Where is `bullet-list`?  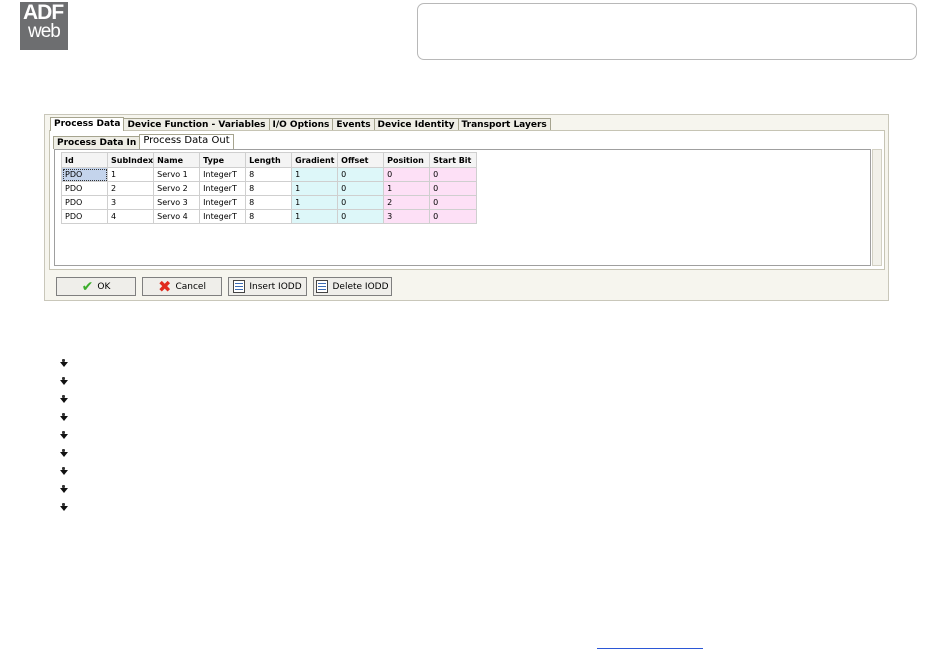
bullet-list is located at coordinates (64, 435).